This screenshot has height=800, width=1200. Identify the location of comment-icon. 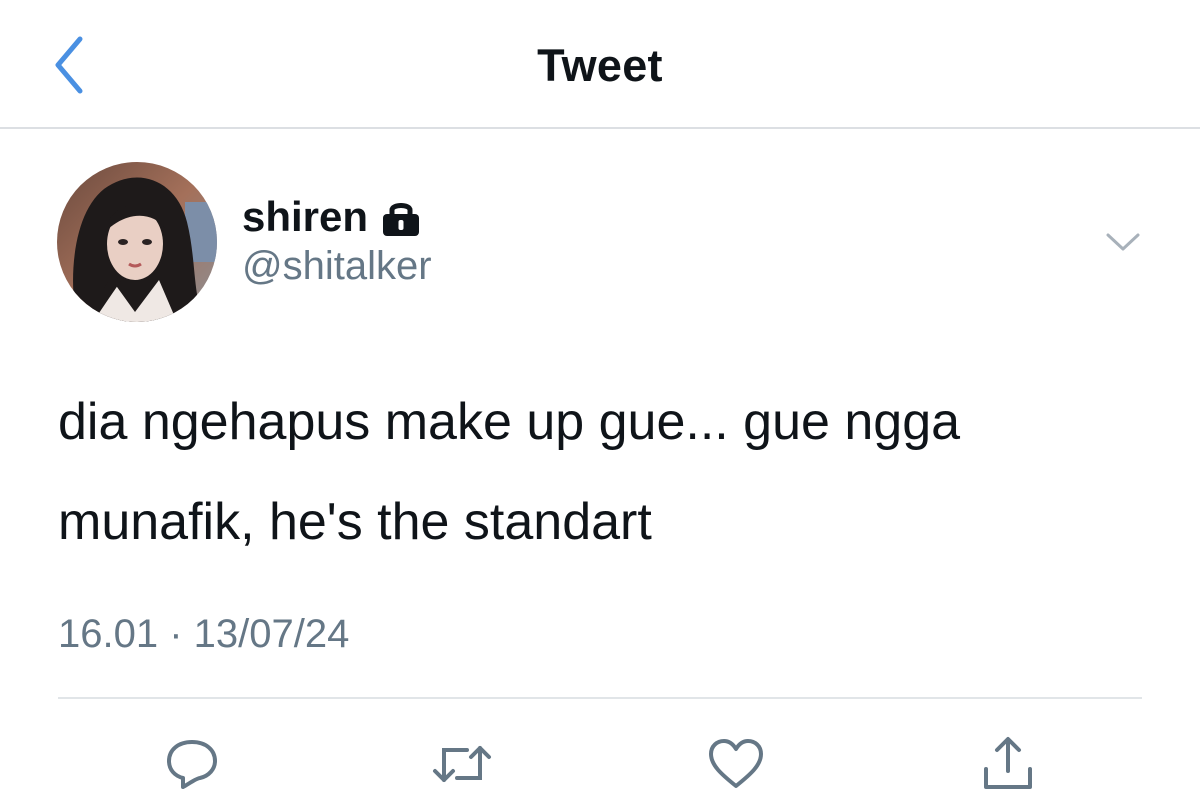
(192, 764).